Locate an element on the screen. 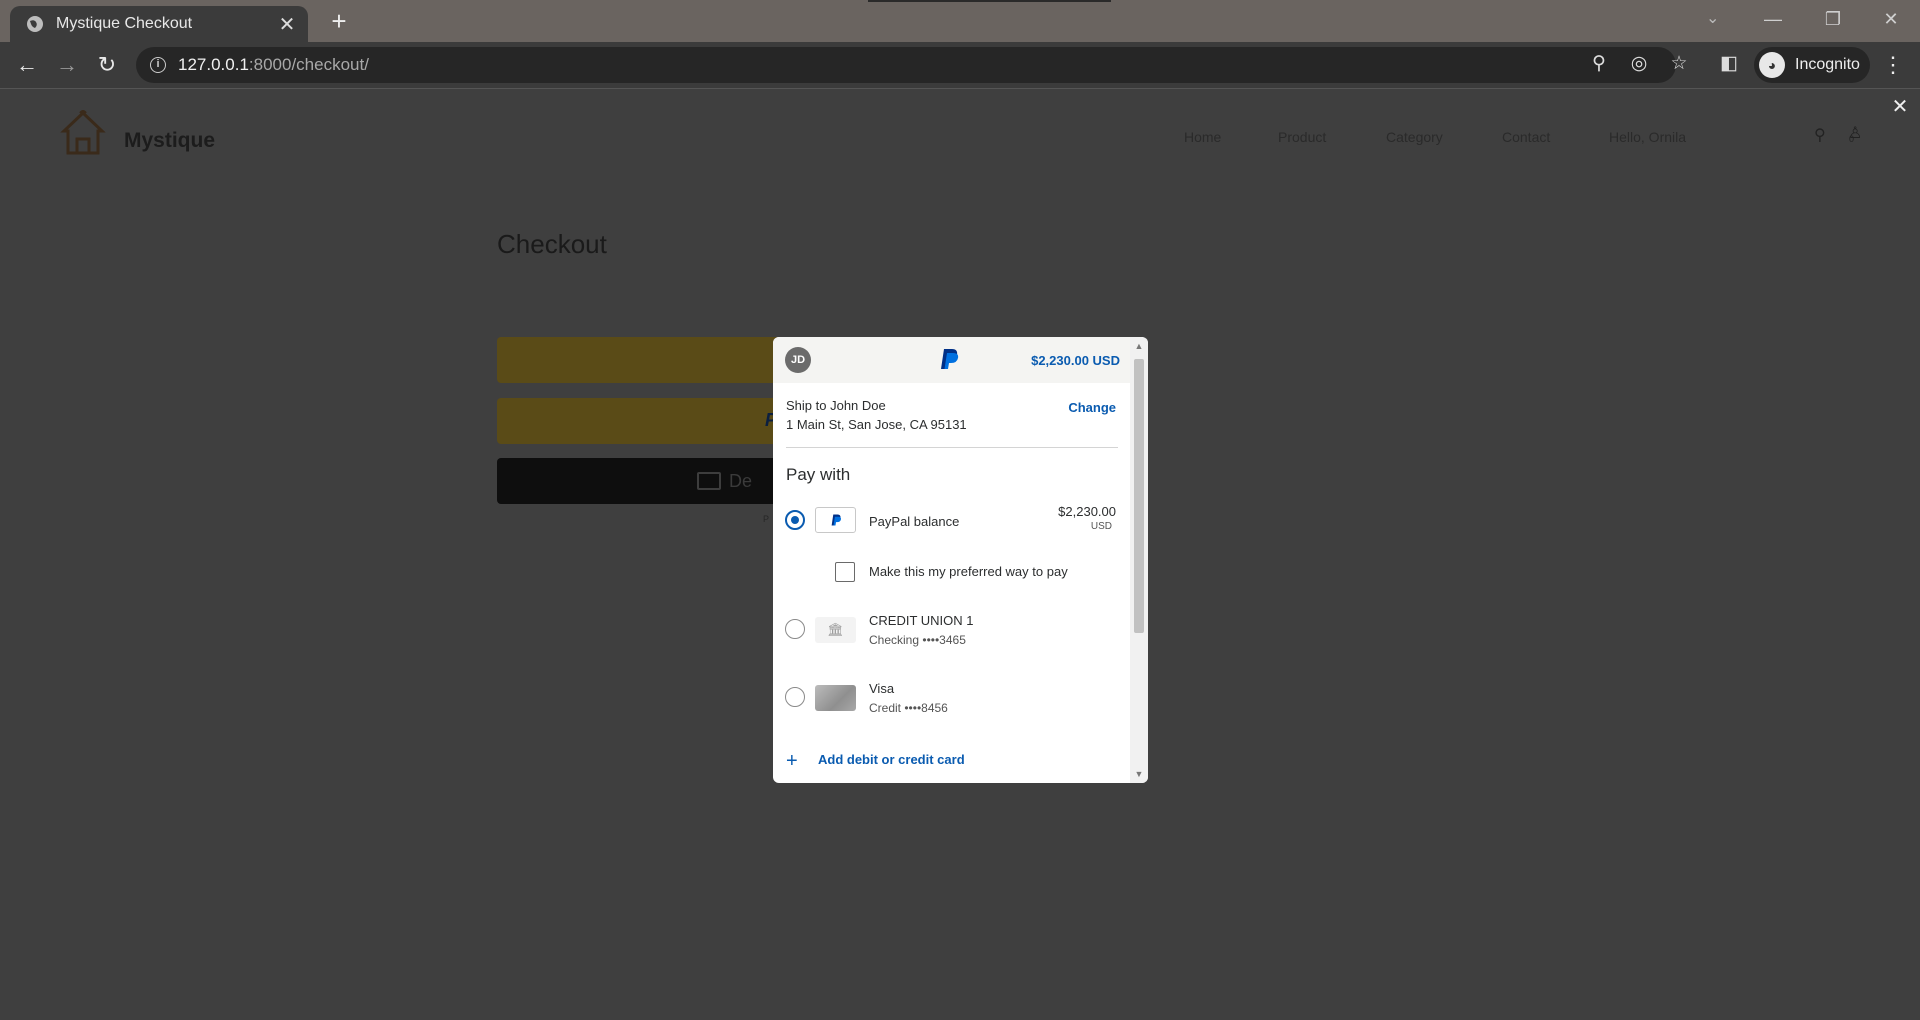  method-name: CREDIT UNION 1 is located at coordinates (921, 620).